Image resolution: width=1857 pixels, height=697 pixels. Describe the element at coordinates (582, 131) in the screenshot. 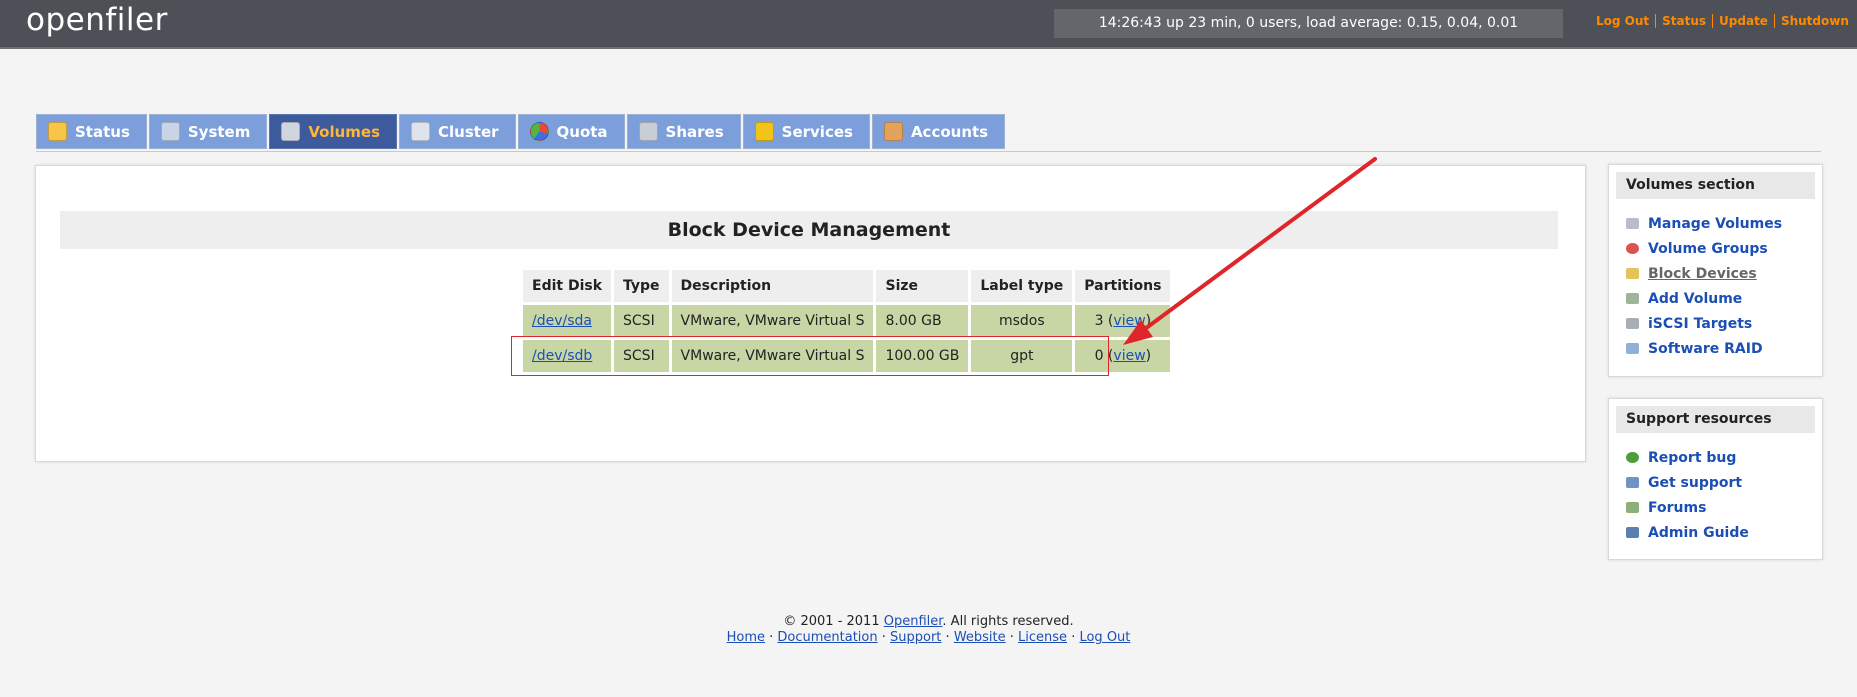

I see `tab-label: Quota` at that location.